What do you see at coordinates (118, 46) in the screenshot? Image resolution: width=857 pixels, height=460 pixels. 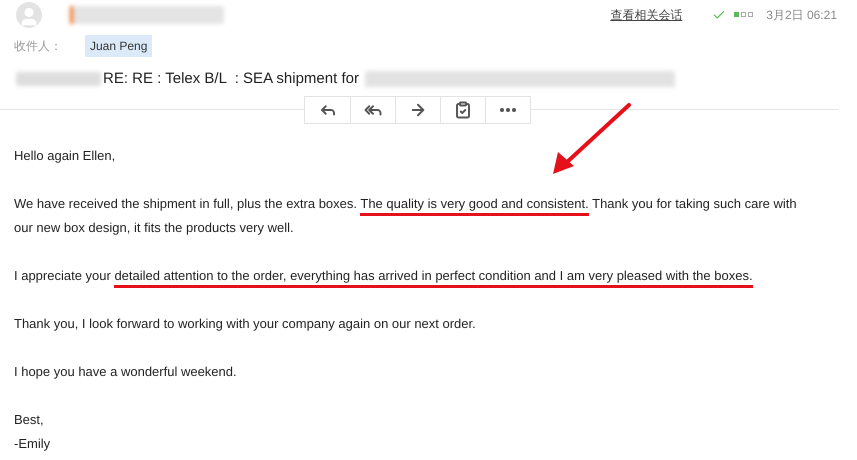 I see `recipient-chip: Juan Peng` at bounding box center [118, 46].